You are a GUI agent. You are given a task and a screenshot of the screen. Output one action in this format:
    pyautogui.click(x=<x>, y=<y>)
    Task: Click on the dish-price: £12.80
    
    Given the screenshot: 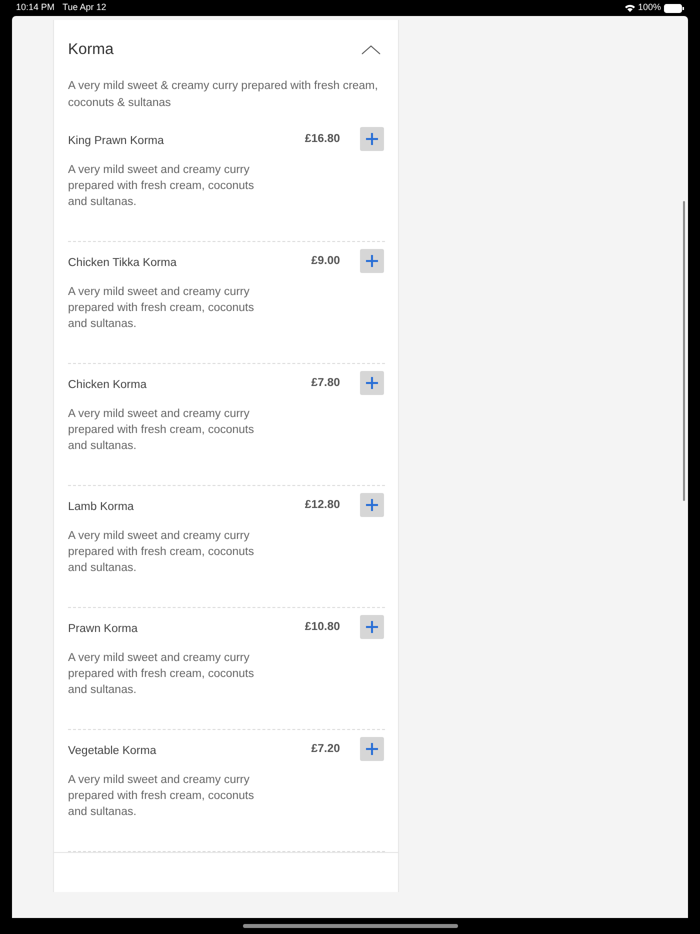 What is the action you would take?
    pyautogui.click(x=322, y=505)
    